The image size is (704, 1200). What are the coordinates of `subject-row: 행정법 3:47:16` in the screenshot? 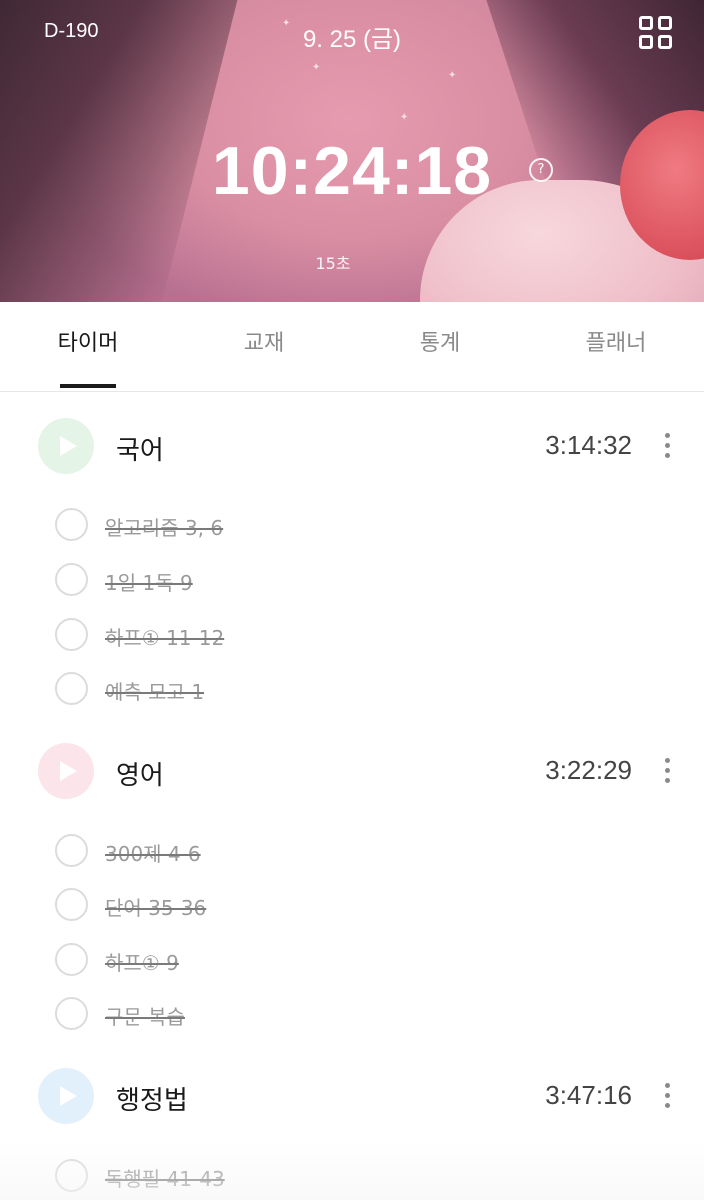 It's located at (352, 1095).